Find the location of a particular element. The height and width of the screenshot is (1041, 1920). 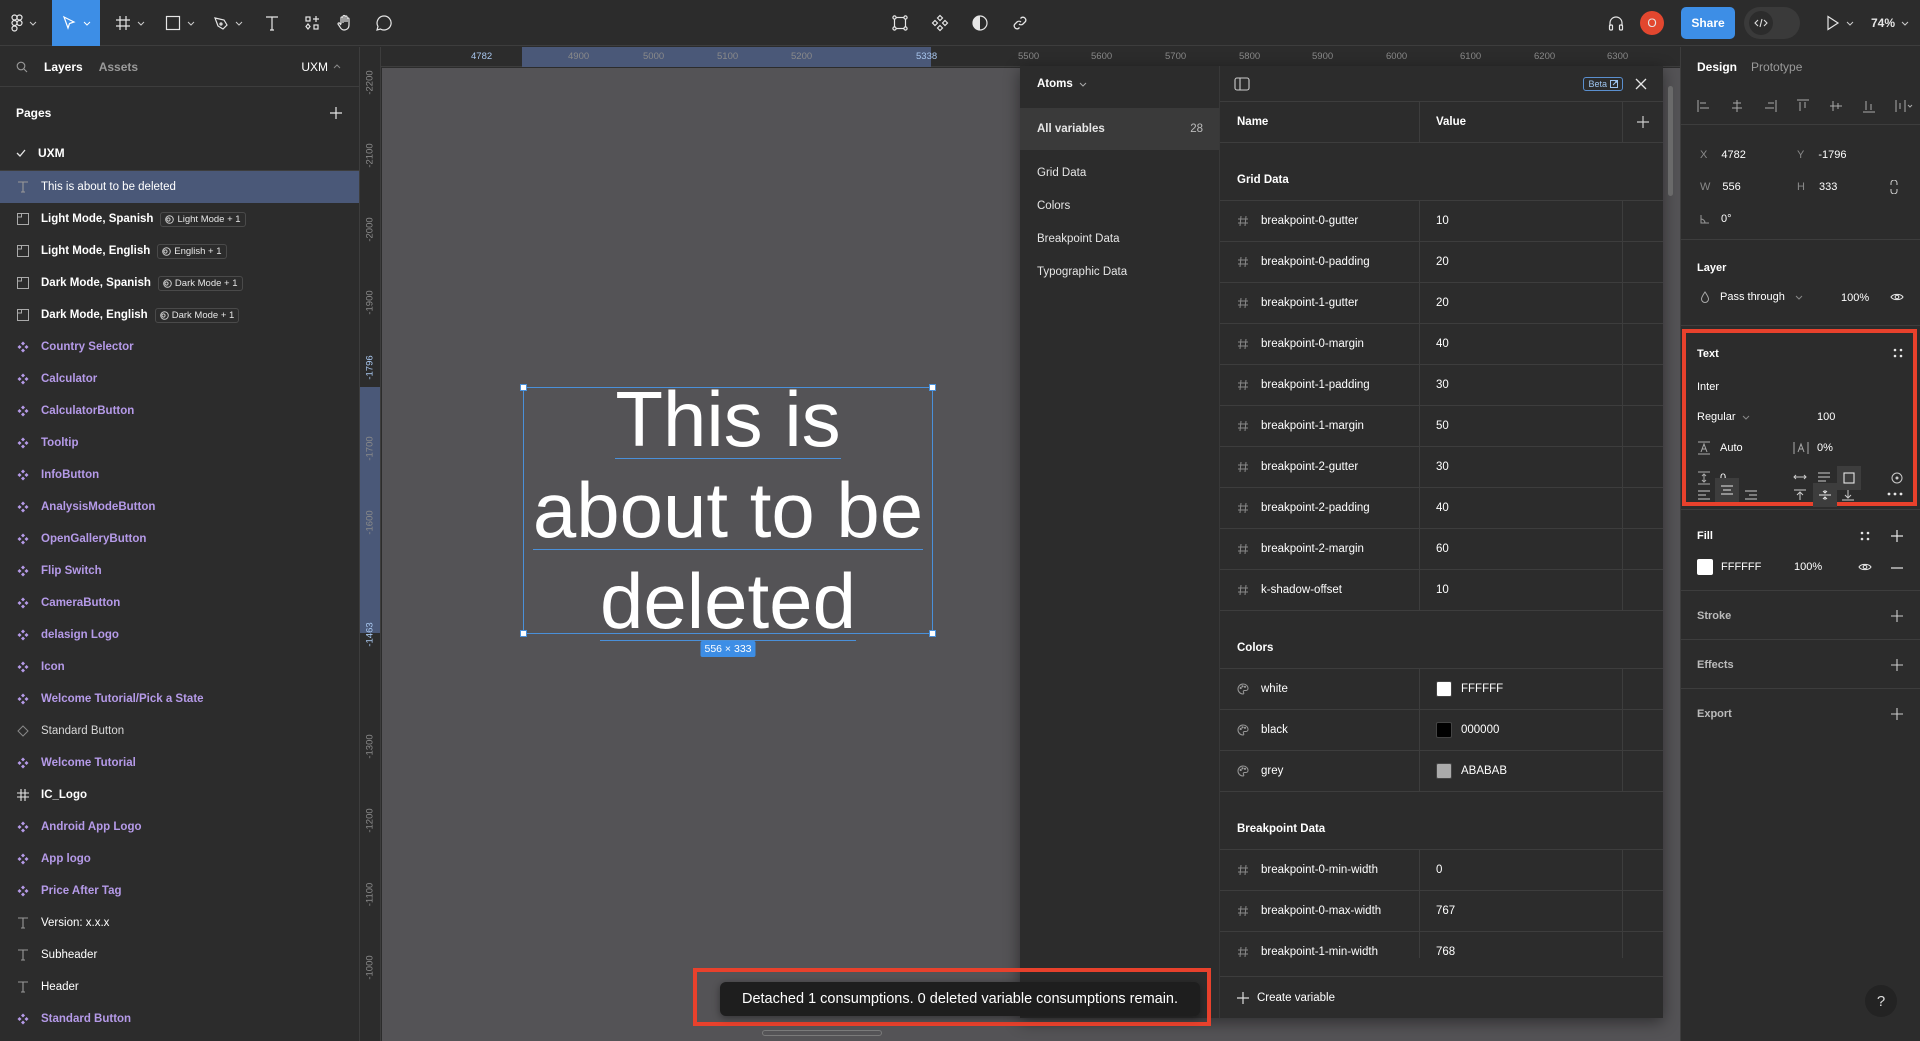

align-right-icon is located at coordinates (1770, 106).